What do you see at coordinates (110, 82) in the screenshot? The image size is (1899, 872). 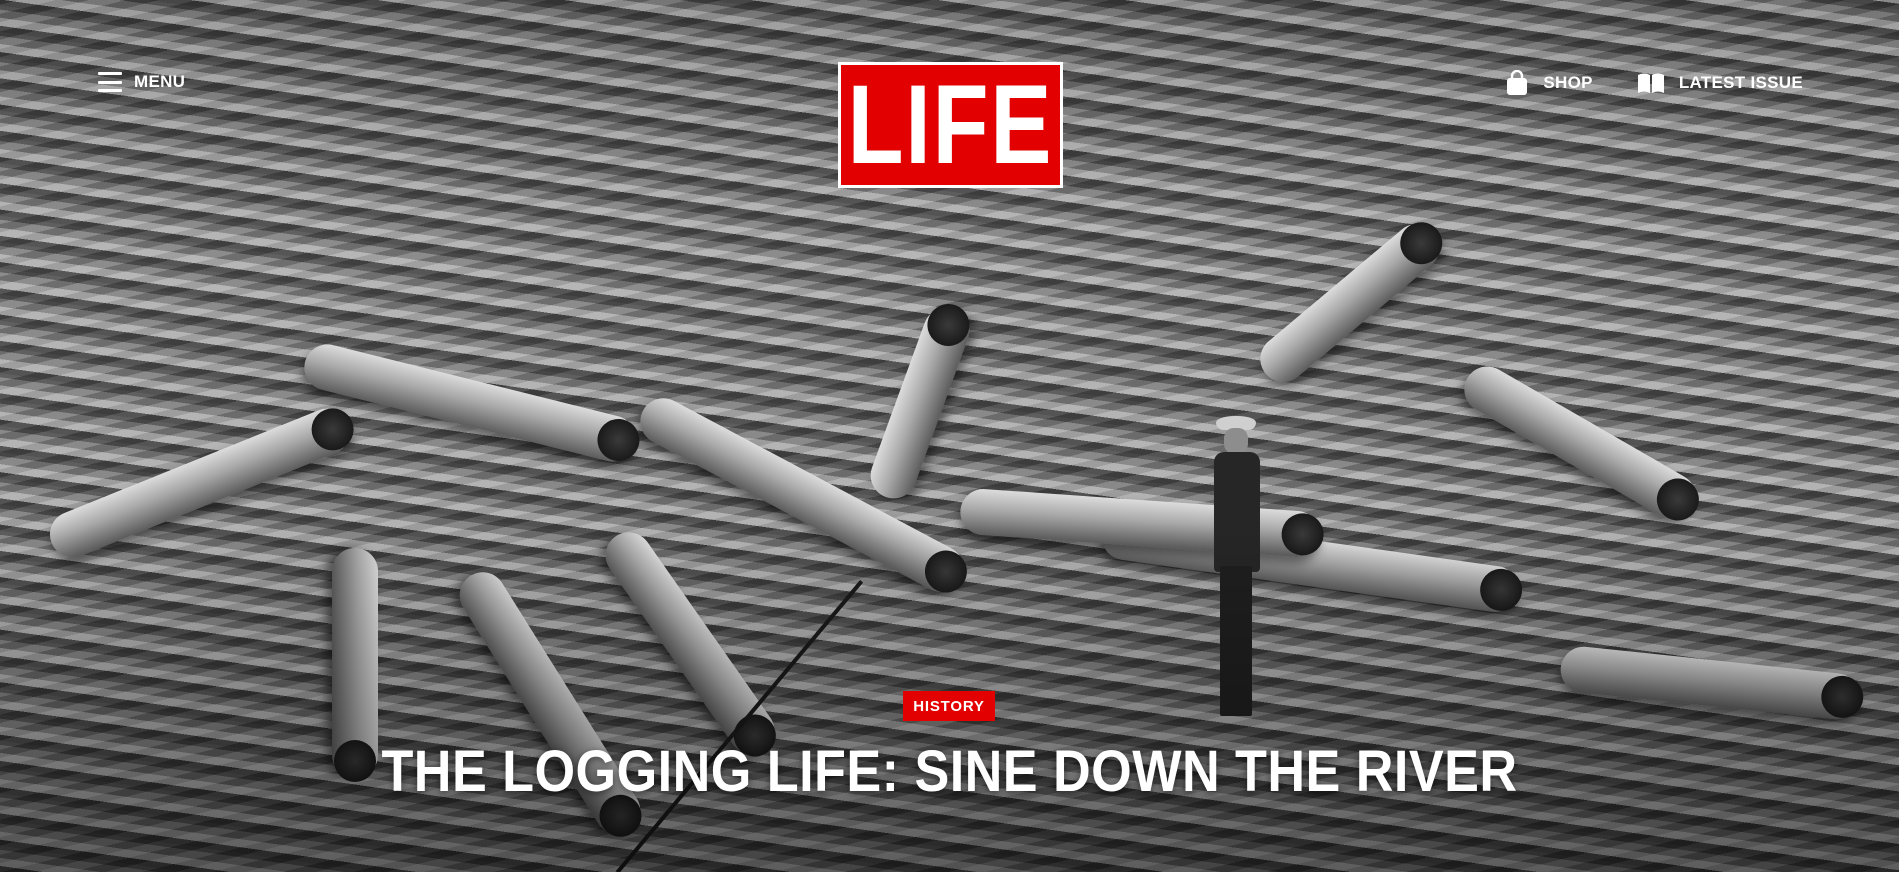 I see `hamburger-icon` at bounding box center [110, 82].